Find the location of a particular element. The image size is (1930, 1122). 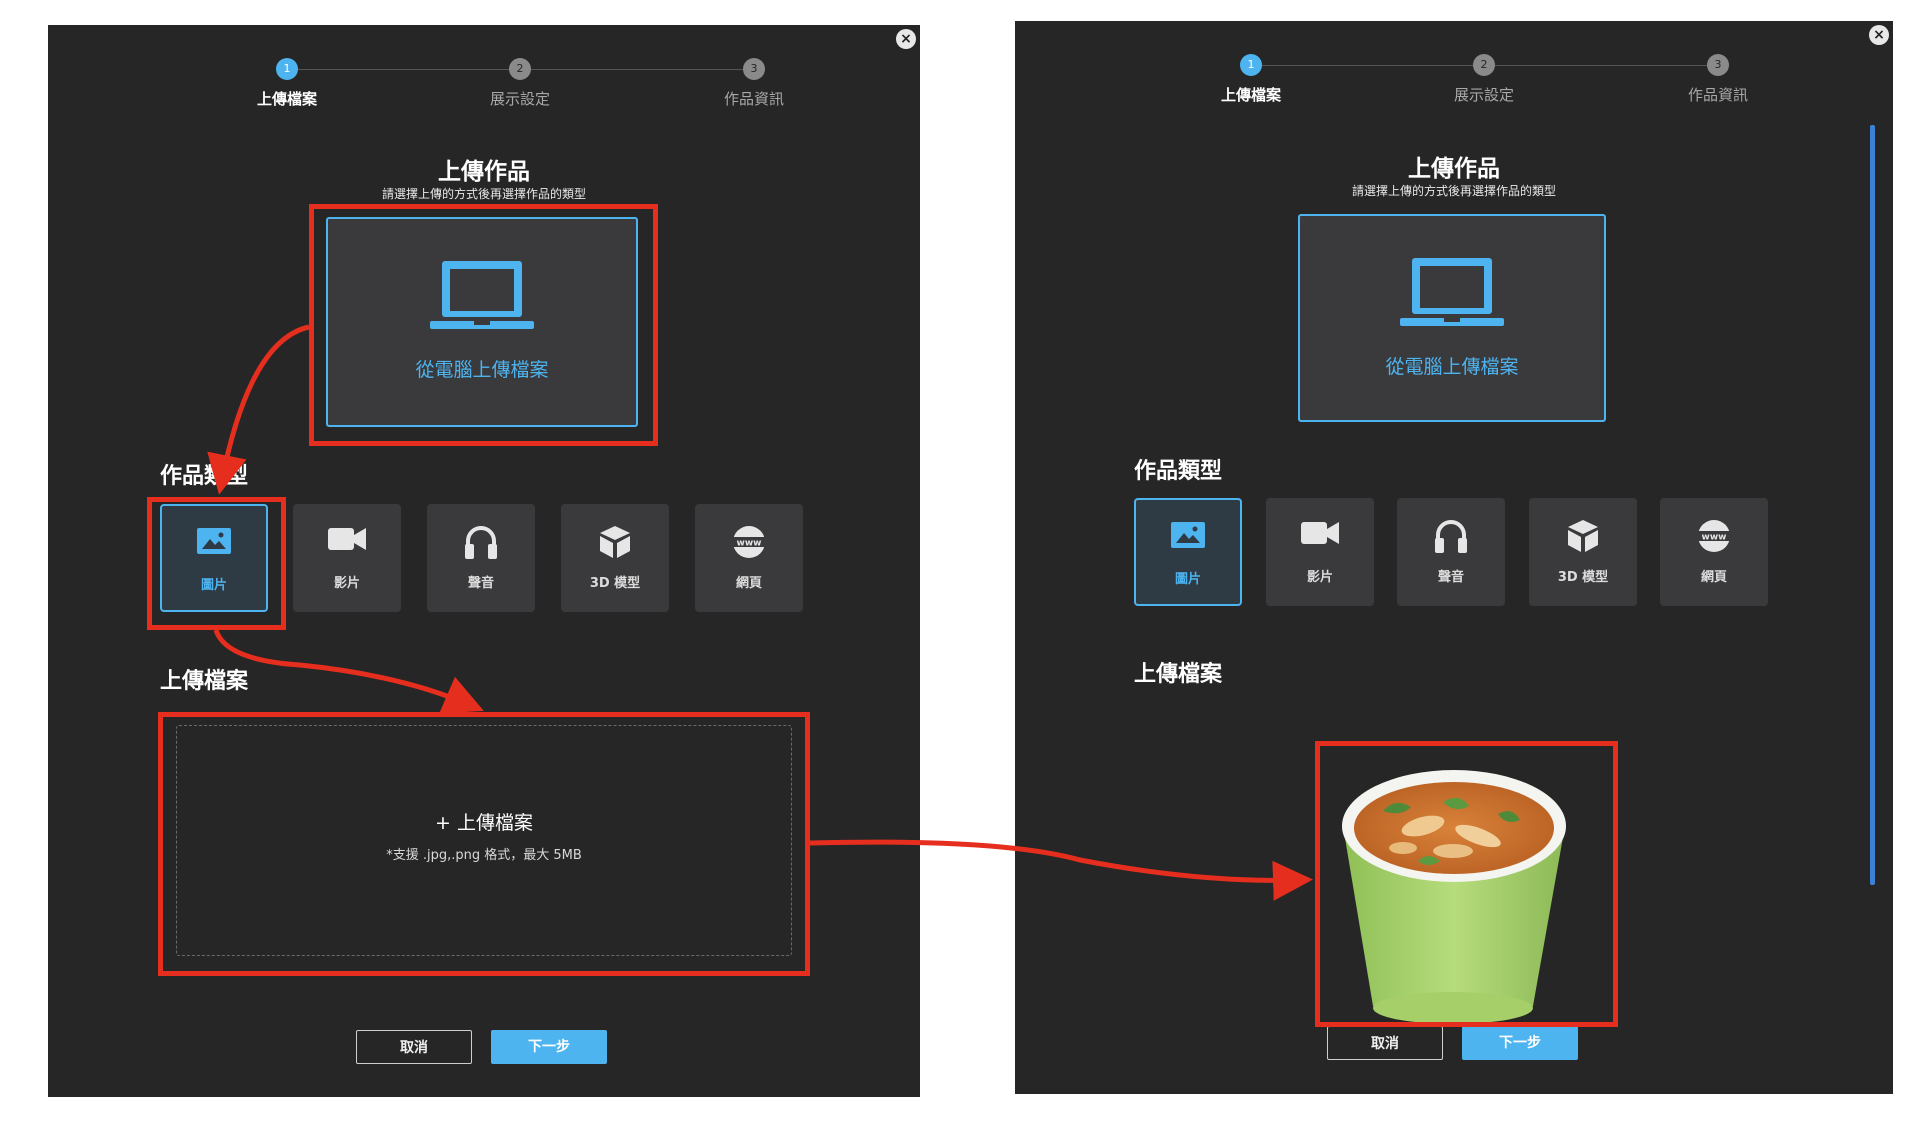

arrow-to-dropzone is located at coordinates (348, 671).